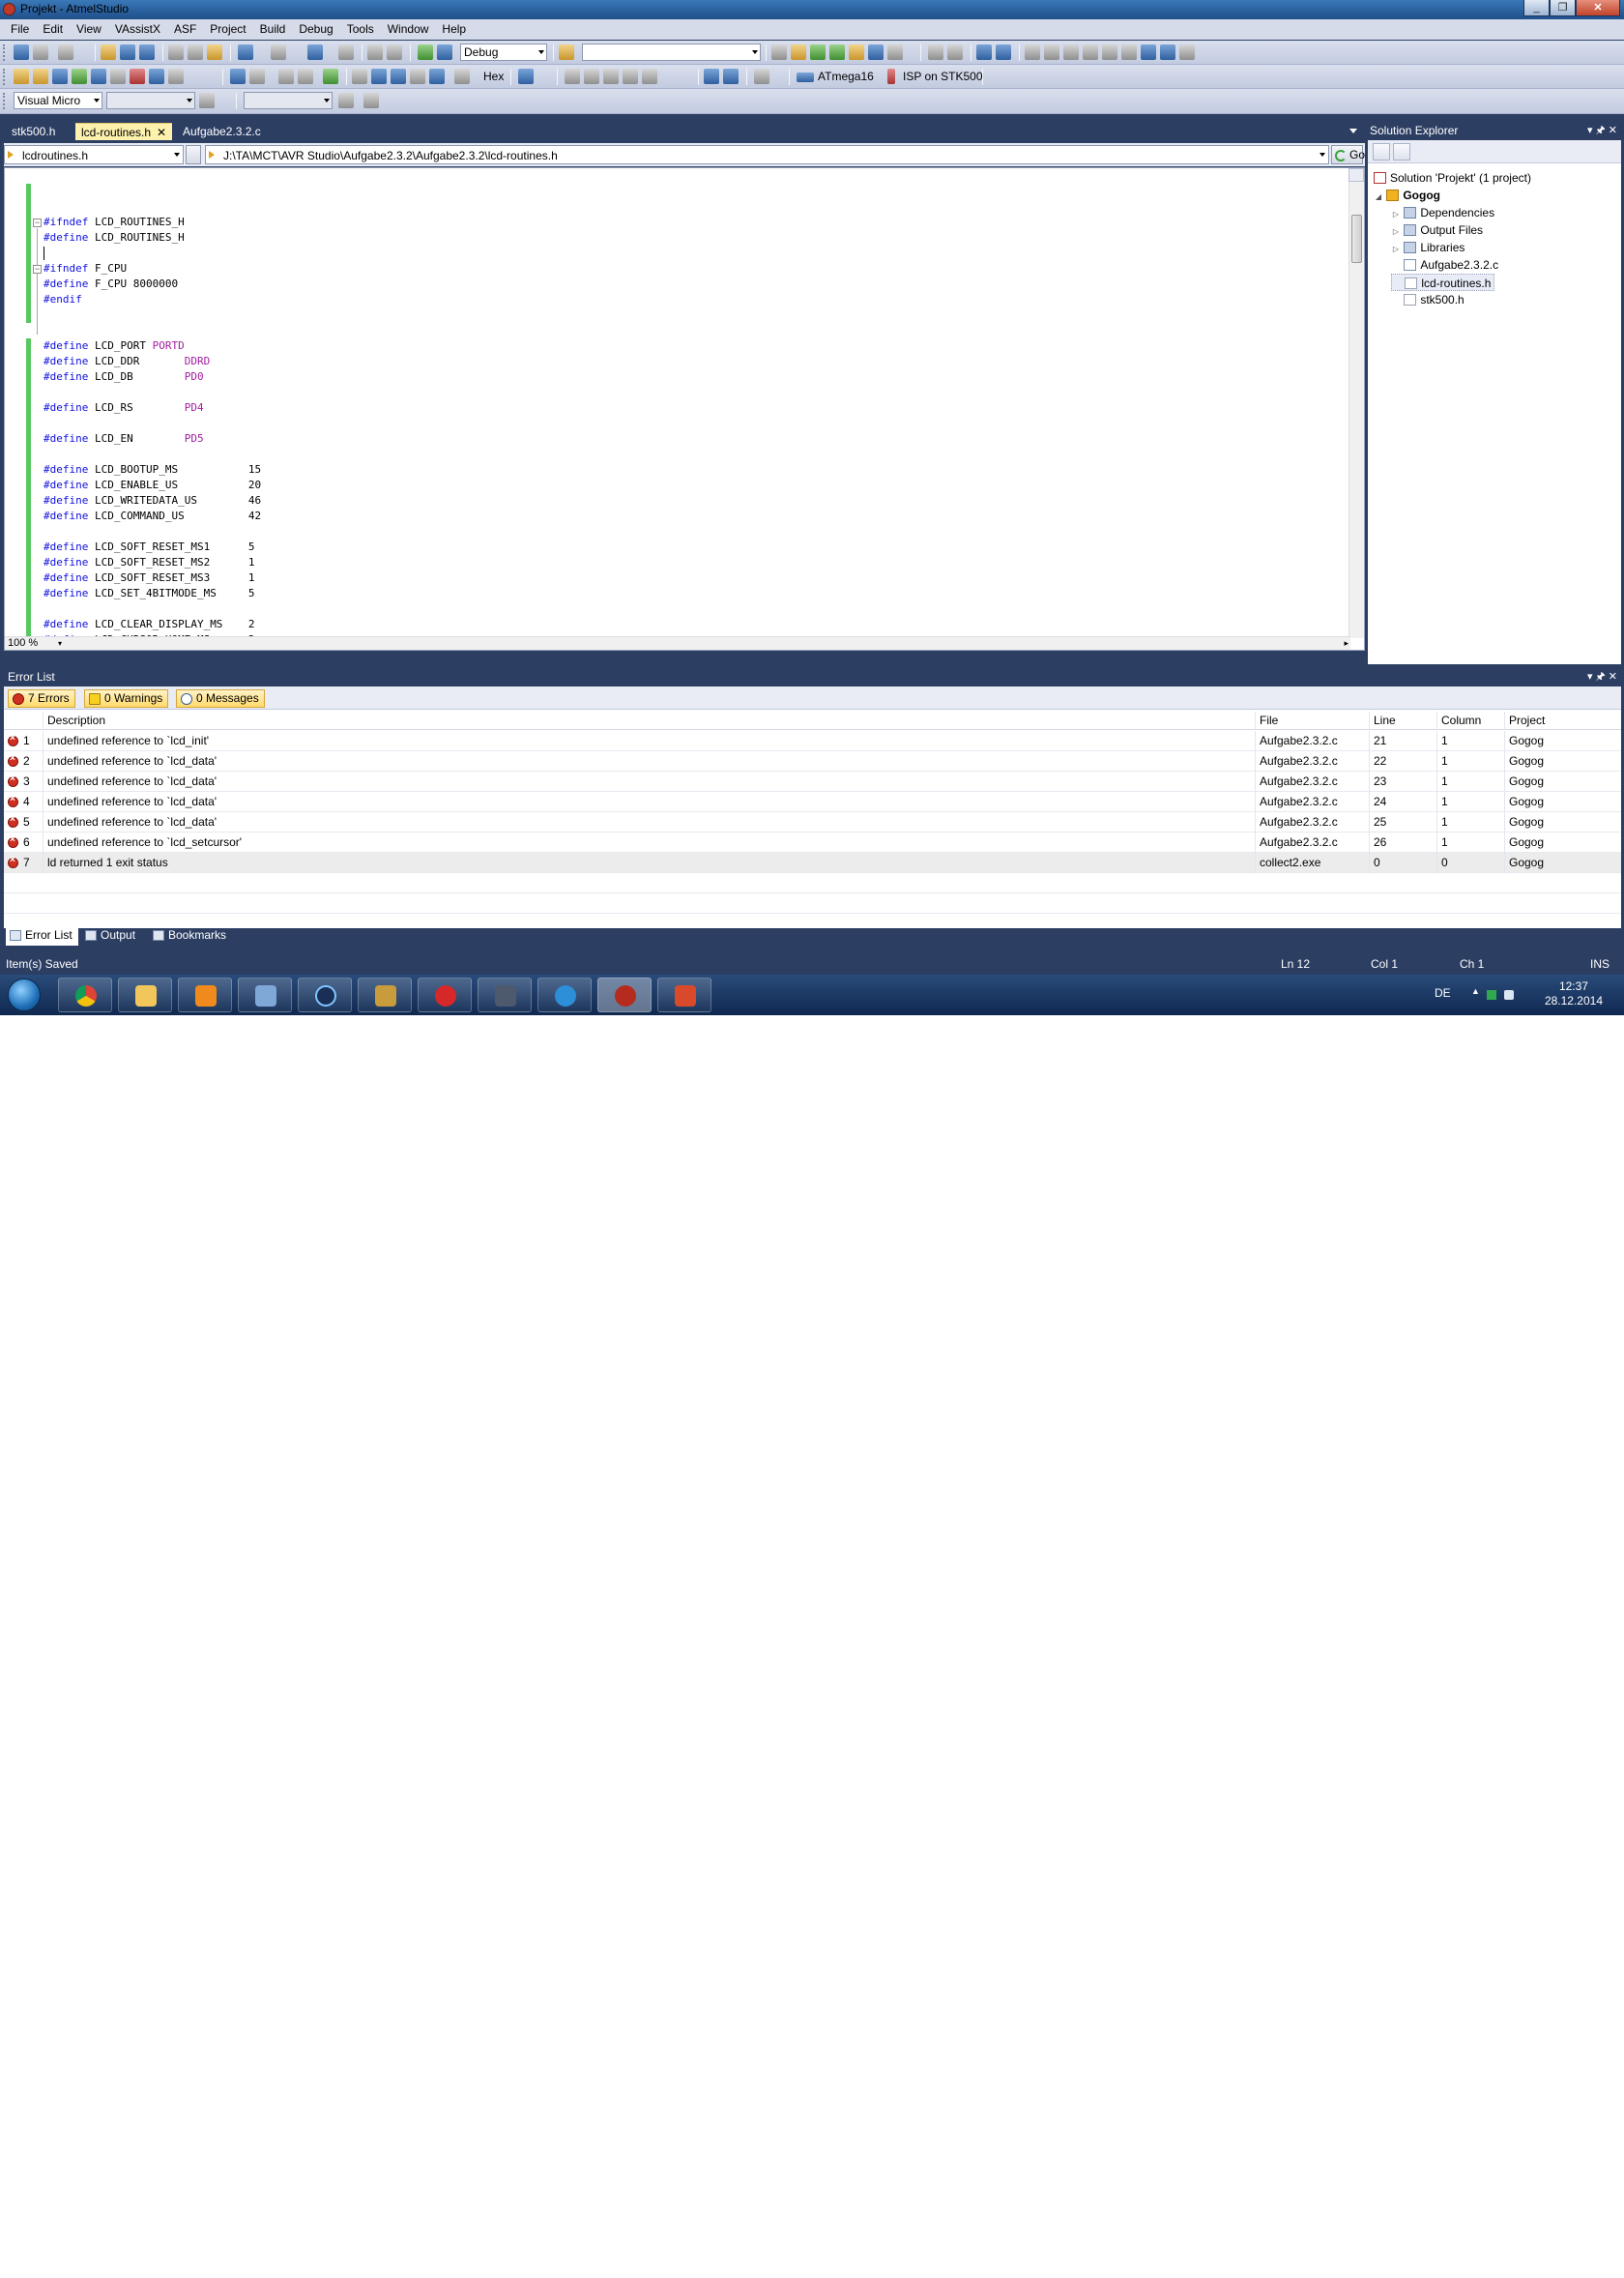 The width and height of the screenshot is (1624, 2278). Describe the element at coordinates (437, 76) in the screenshot. I see `run-to-cursor-icon` at that location.